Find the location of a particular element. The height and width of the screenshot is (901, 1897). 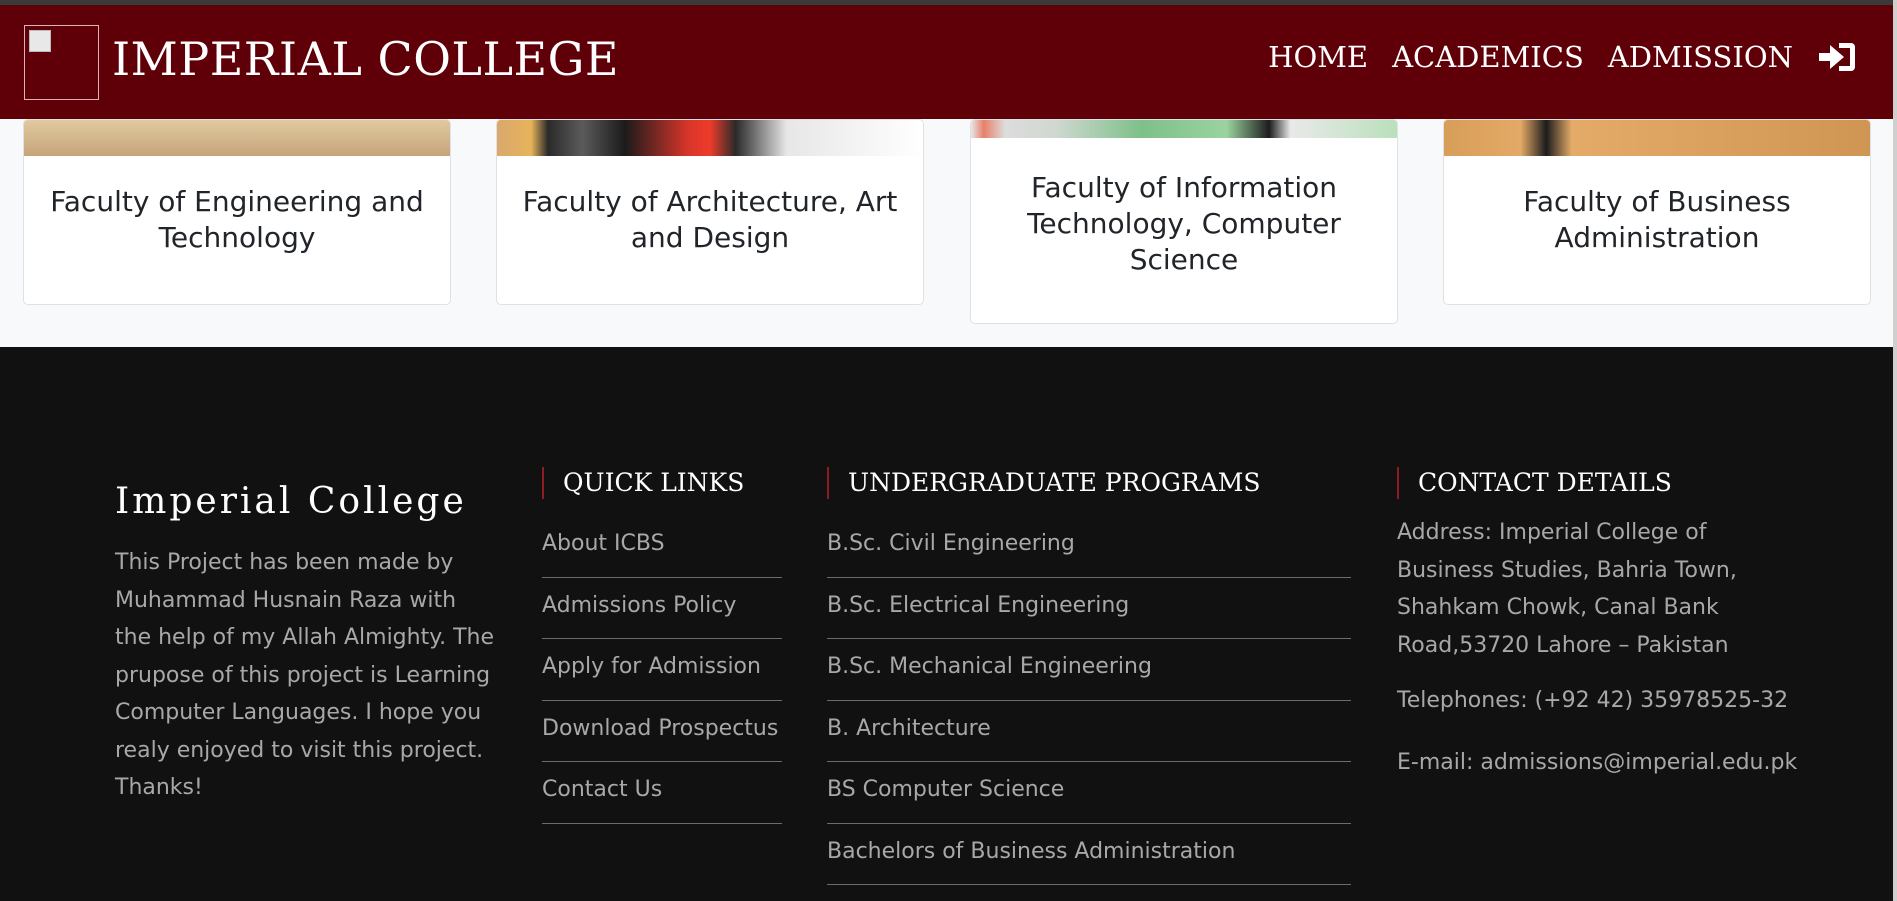

brand-title: IMPERIAL COLLEGE is located at coordinates (365, 59).